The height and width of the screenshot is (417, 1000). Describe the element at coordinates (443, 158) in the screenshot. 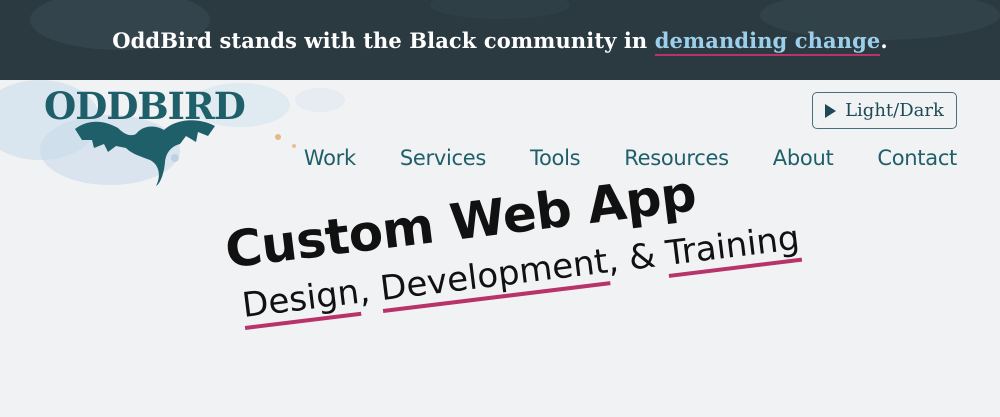

I see `nav-item-services: Services` at that location.